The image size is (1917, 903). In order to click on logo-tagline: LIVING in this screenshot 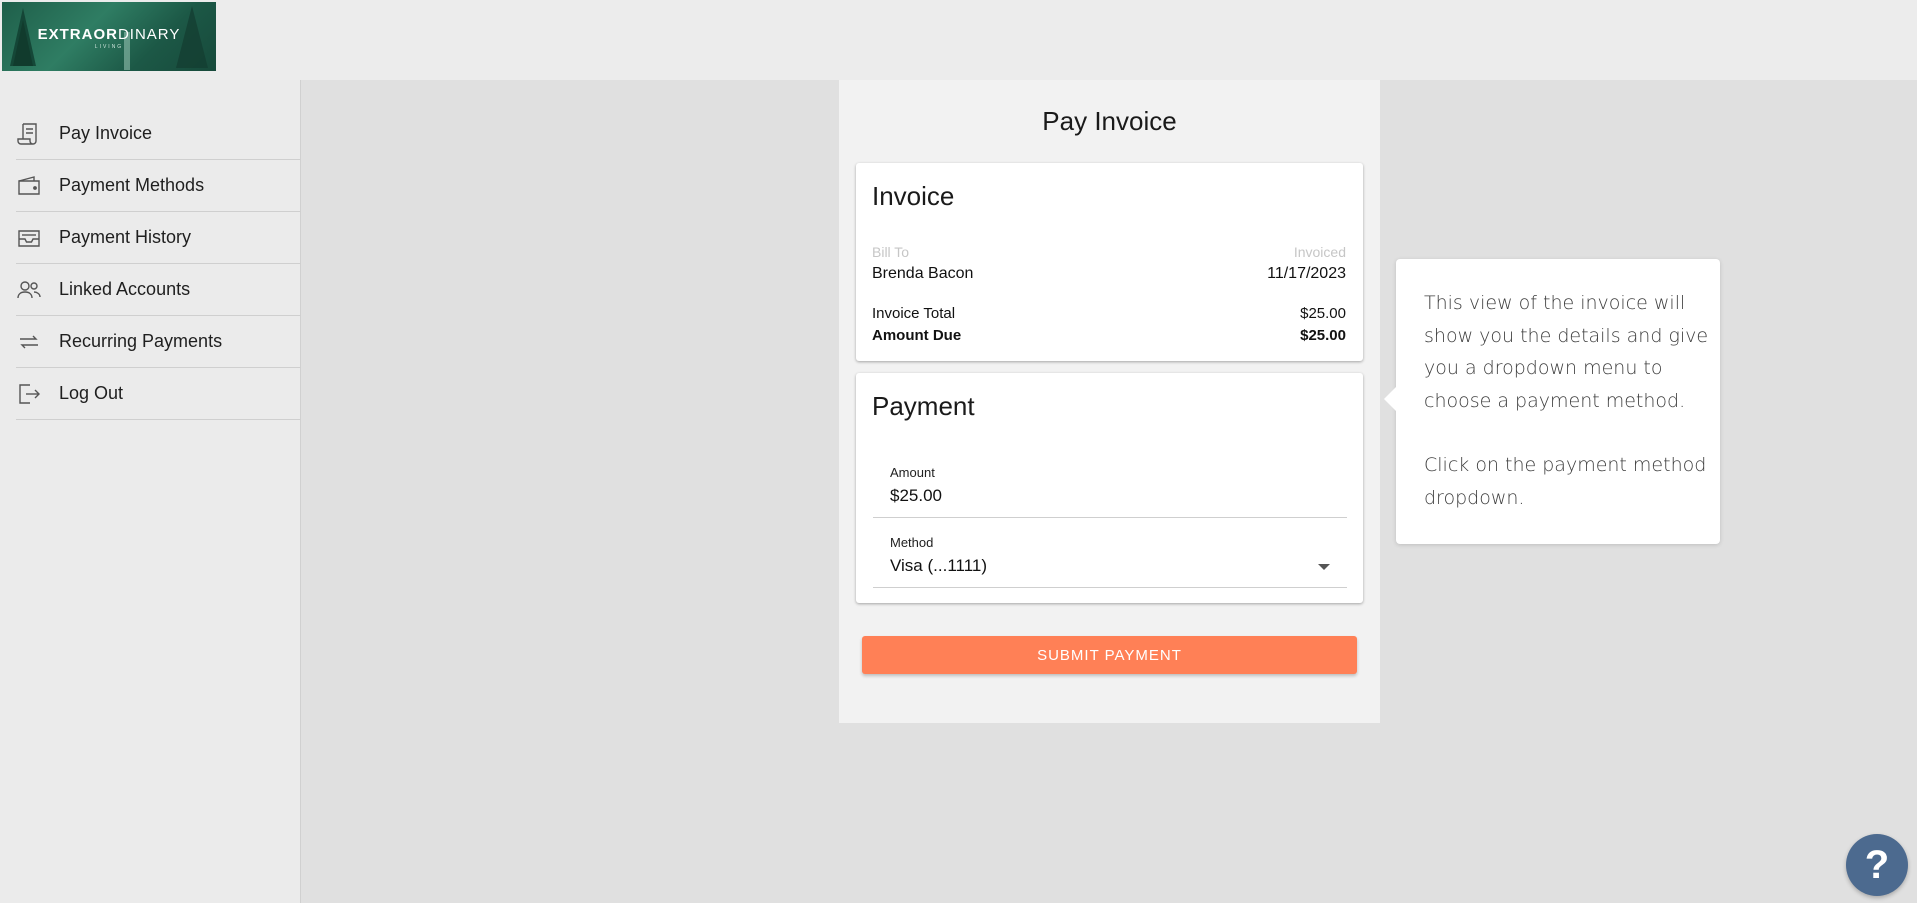, I will do `click(109, 47)`.